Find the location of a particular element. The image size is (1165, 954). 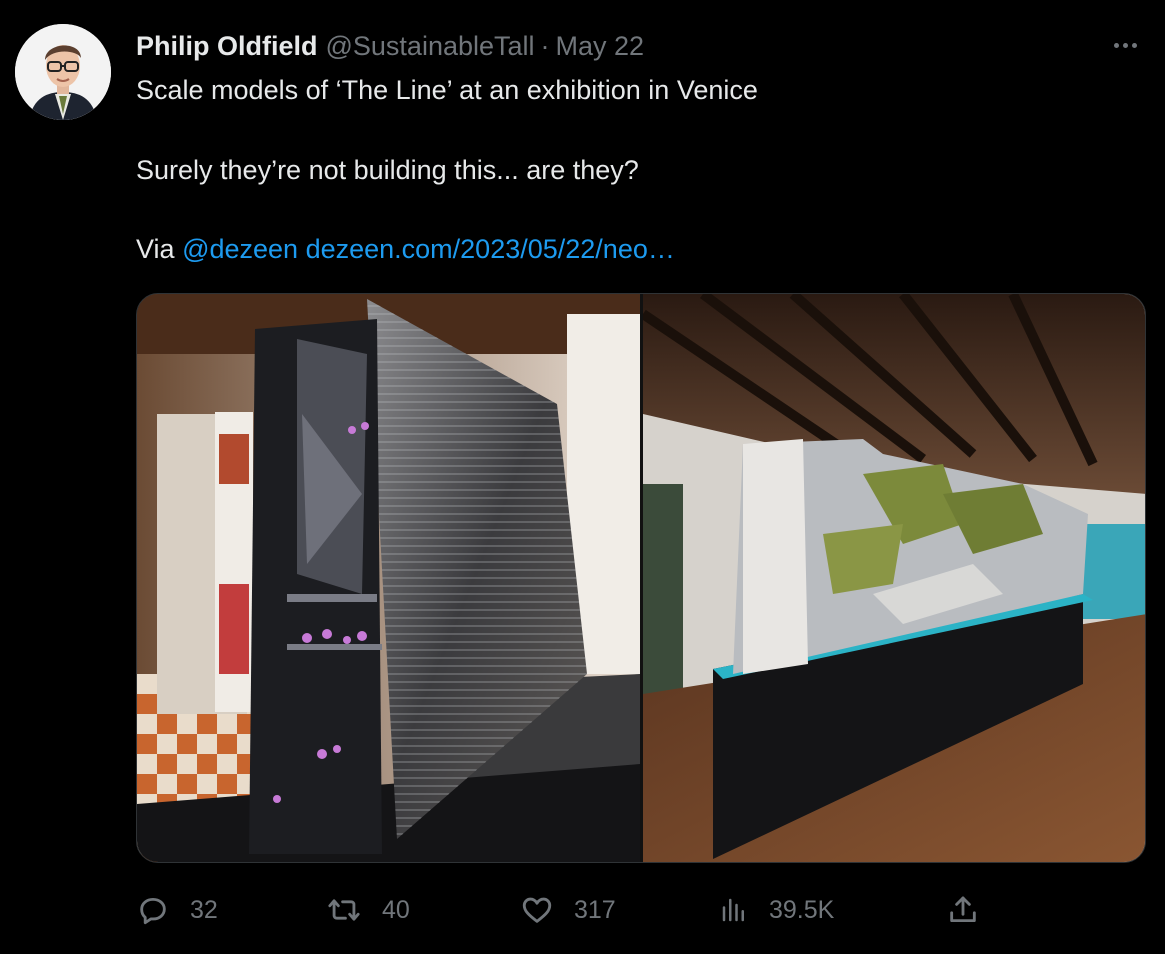

tweet-date: May 22 is located at coordinates (600, 46).